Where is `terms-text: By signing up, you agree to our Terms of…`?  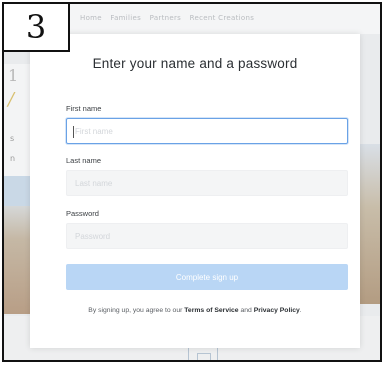 terms-text: By signing up, you agree to our Terms of… is located at coordinates (195, 310).